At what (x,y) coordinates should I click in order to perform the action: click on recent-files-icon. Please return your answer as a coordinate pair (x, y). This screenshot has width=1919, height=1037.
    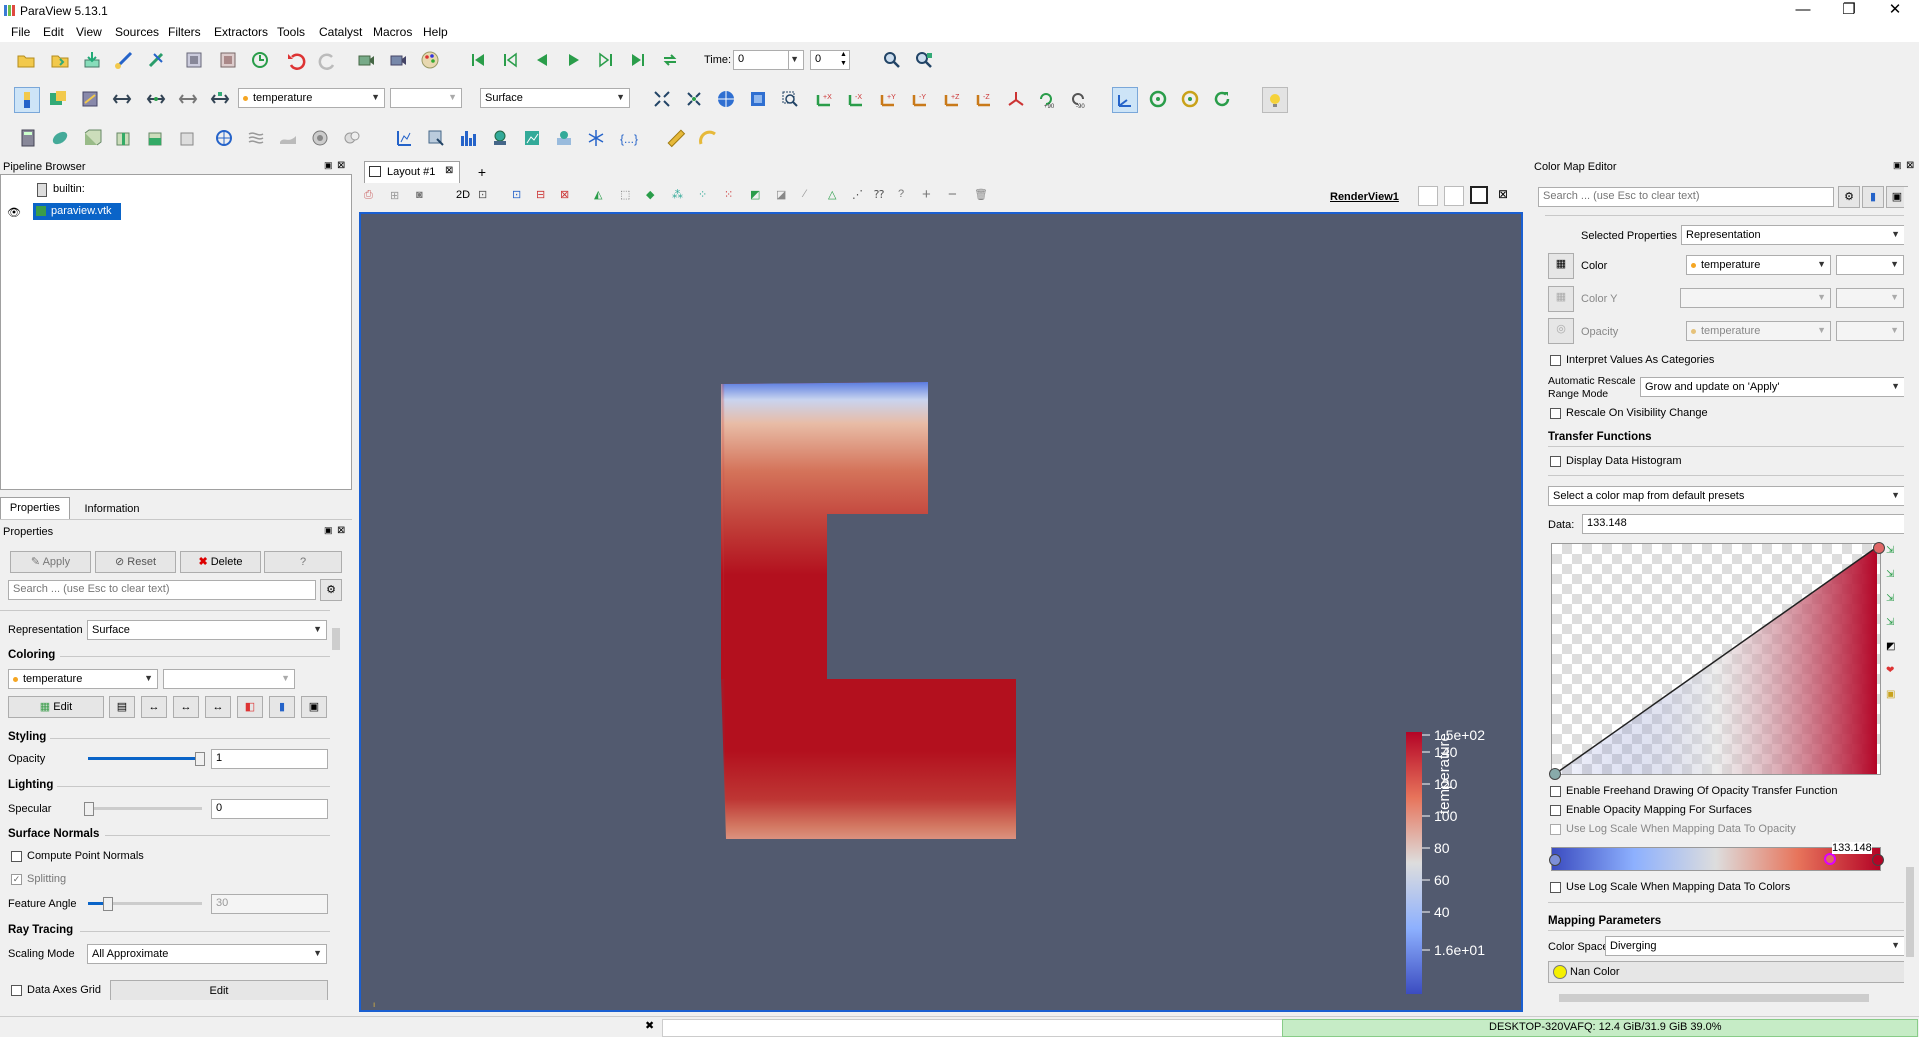
    Looking at the image, I should click on (60, 60).